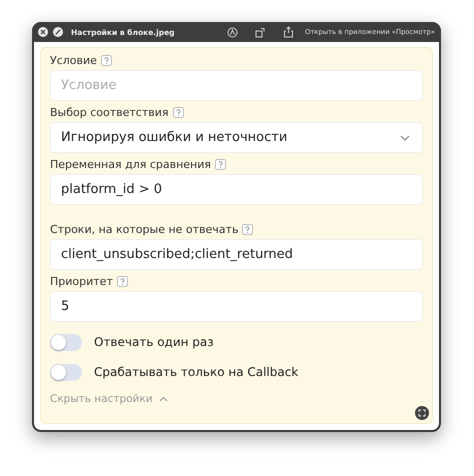 The image size is (474, 476). What do you see at coordinates (58, 32) in the screenshot?
I see `minimize-icon` at bounding box center [58, 32].